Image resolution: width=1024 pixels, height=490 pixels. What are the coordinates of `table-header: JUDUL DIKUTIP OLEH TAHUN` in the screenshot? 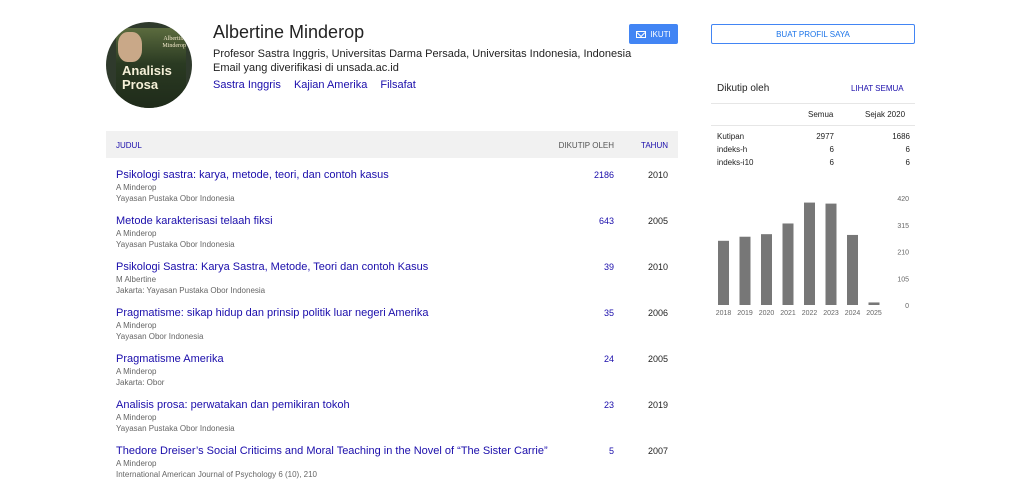 It's located at (392, 144).